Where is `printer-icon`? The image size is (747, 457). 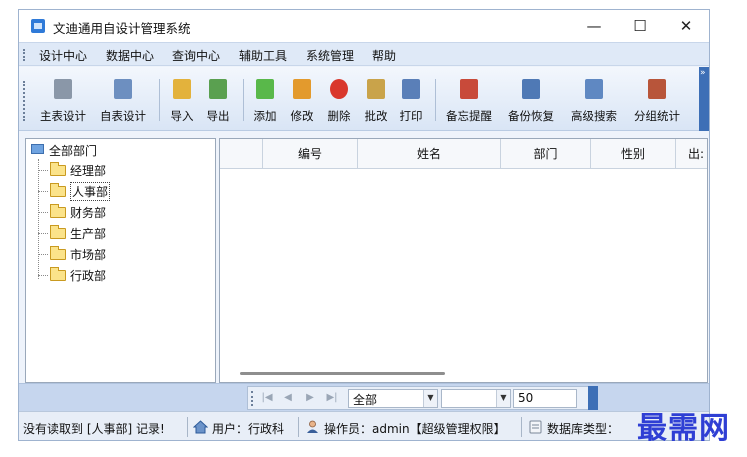
printer-icon is located at coordinates (411, 89).